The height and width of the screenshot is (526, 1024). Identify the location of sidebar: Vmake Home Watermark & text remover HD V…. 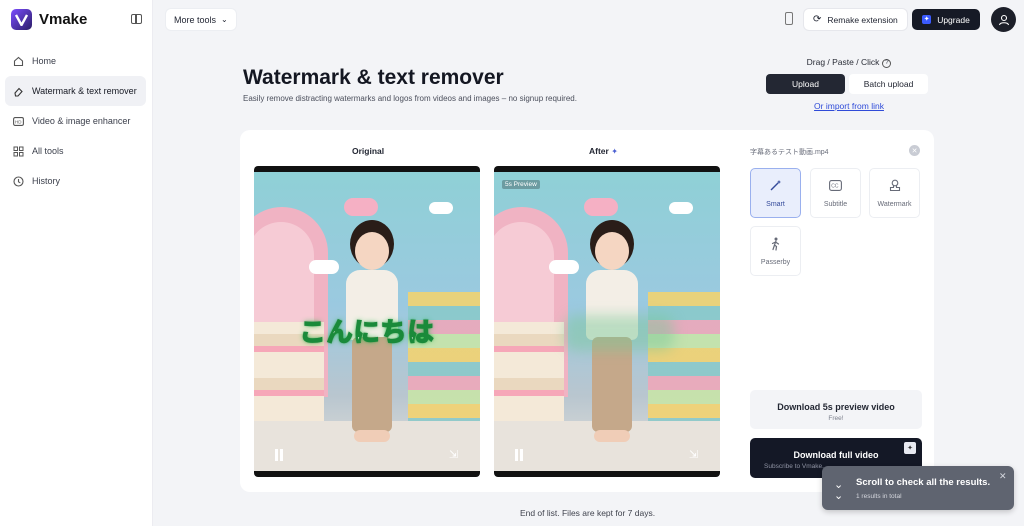
(76, 263).